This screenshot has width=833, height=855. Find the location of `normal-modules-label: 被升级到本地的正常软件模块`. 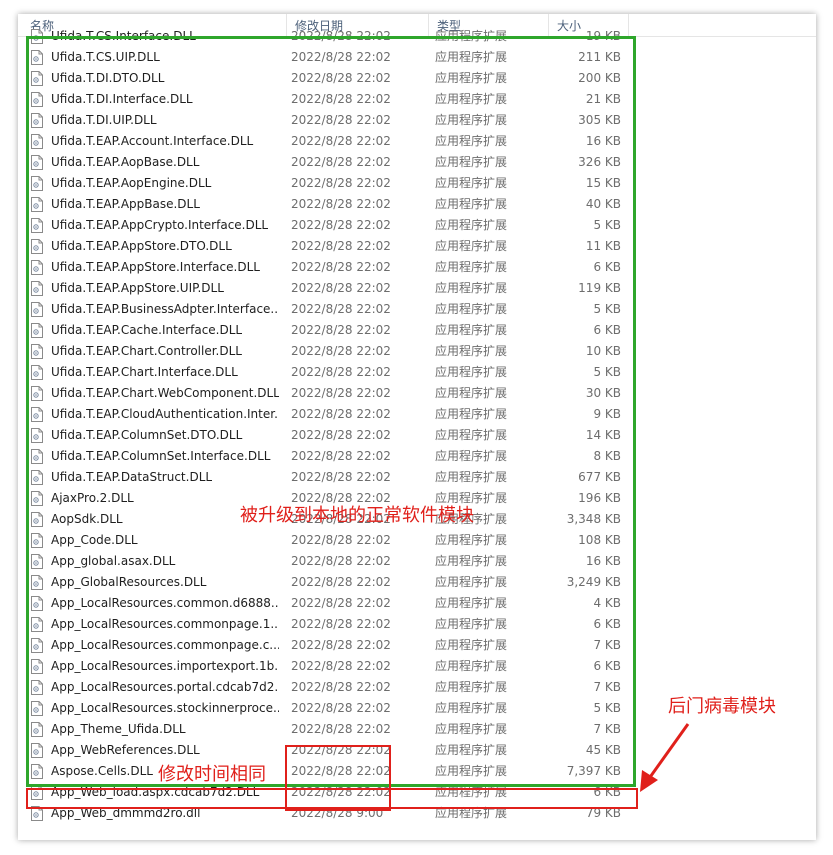

normal-modules-label: 被升级到本地的正常软件模块 is located at coordinates (357, 515).